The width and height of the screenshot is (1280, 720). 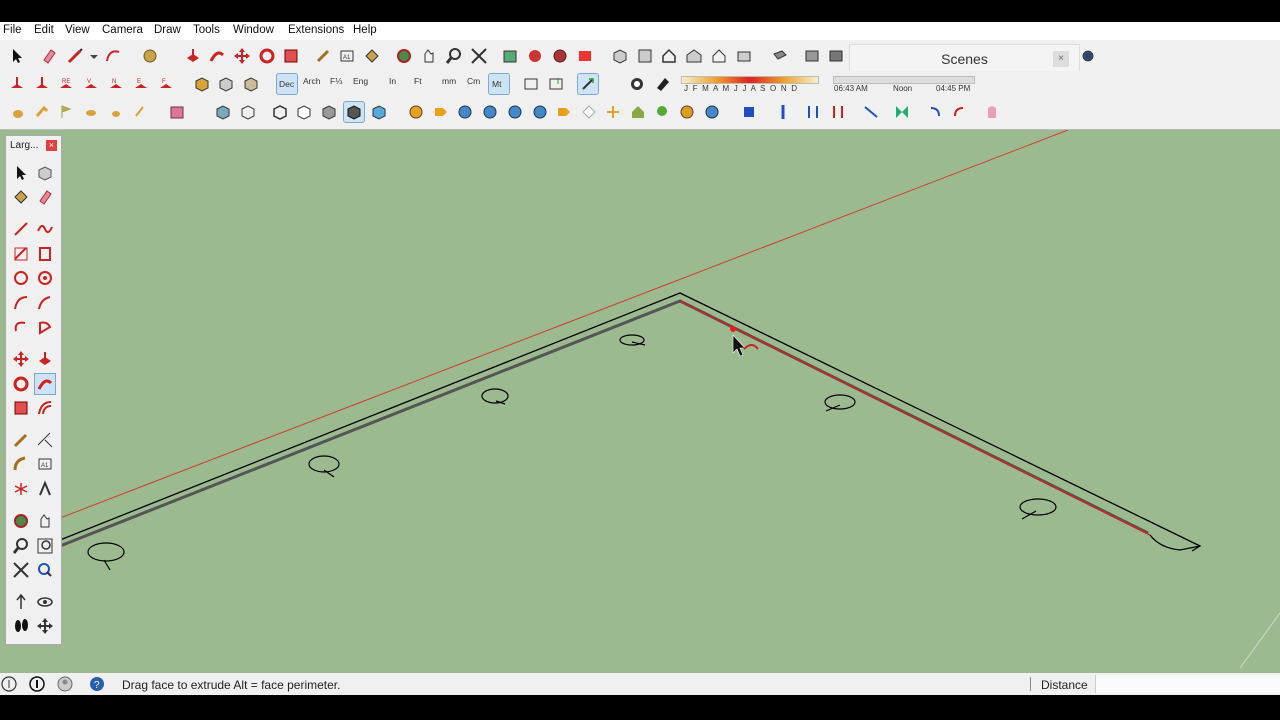 What do you see at coordinates (838, 112) in the screenshot?
I see `plugin-updown-red-icon` at bounding box center [838, 112].